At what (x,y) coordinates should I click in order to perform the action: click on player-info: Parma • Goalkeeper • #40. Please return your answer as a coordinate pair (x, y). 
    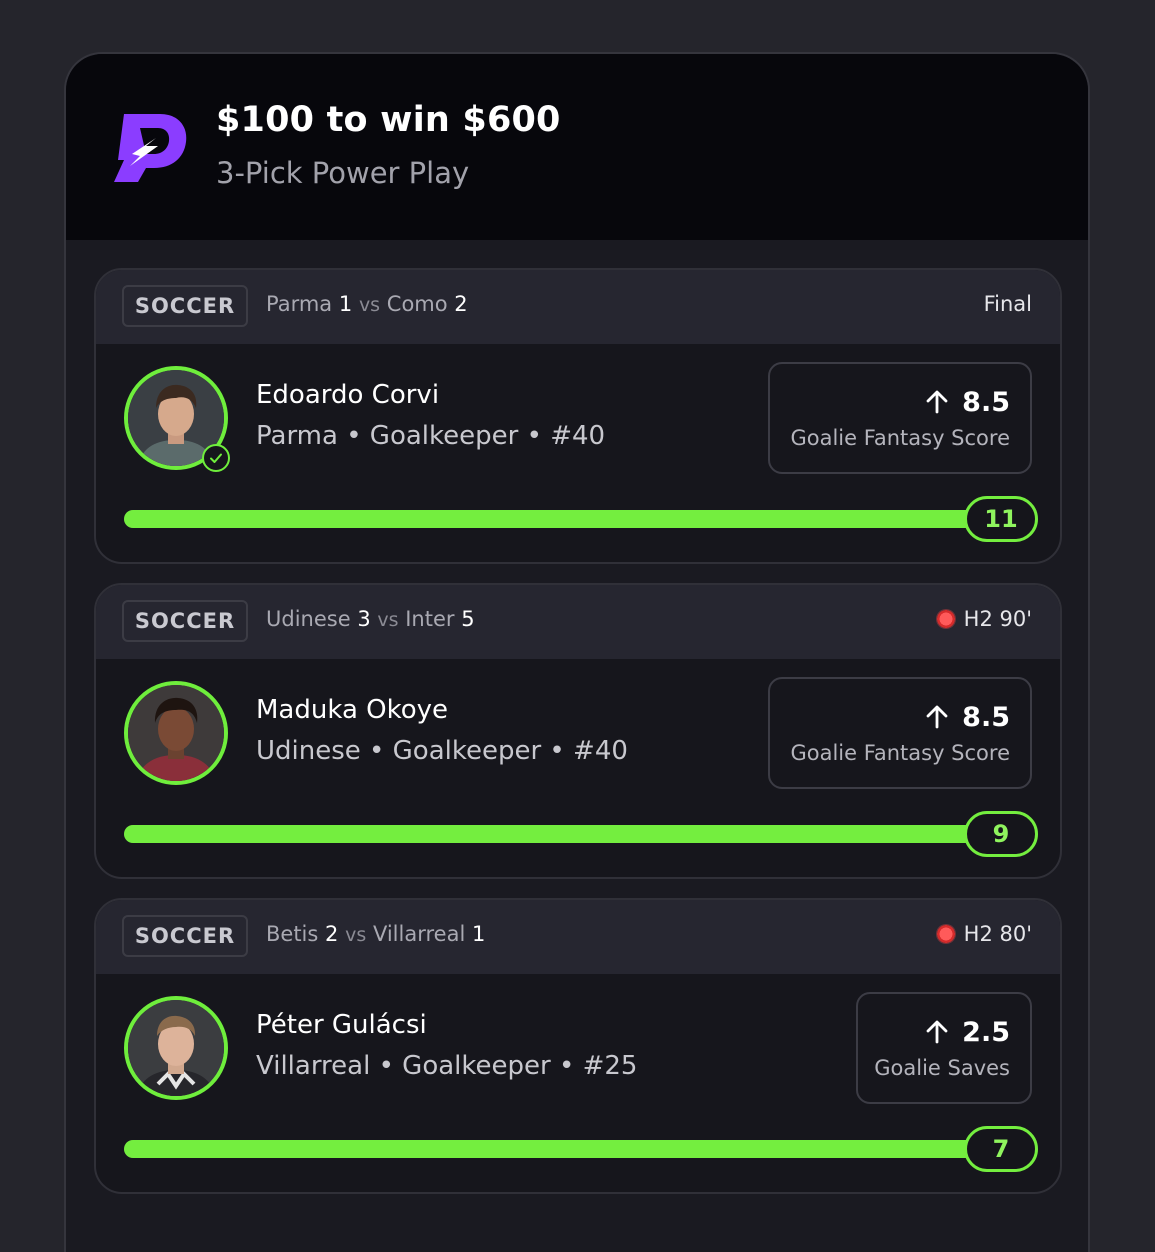
    Looking at the image, I should click on (431, 436).